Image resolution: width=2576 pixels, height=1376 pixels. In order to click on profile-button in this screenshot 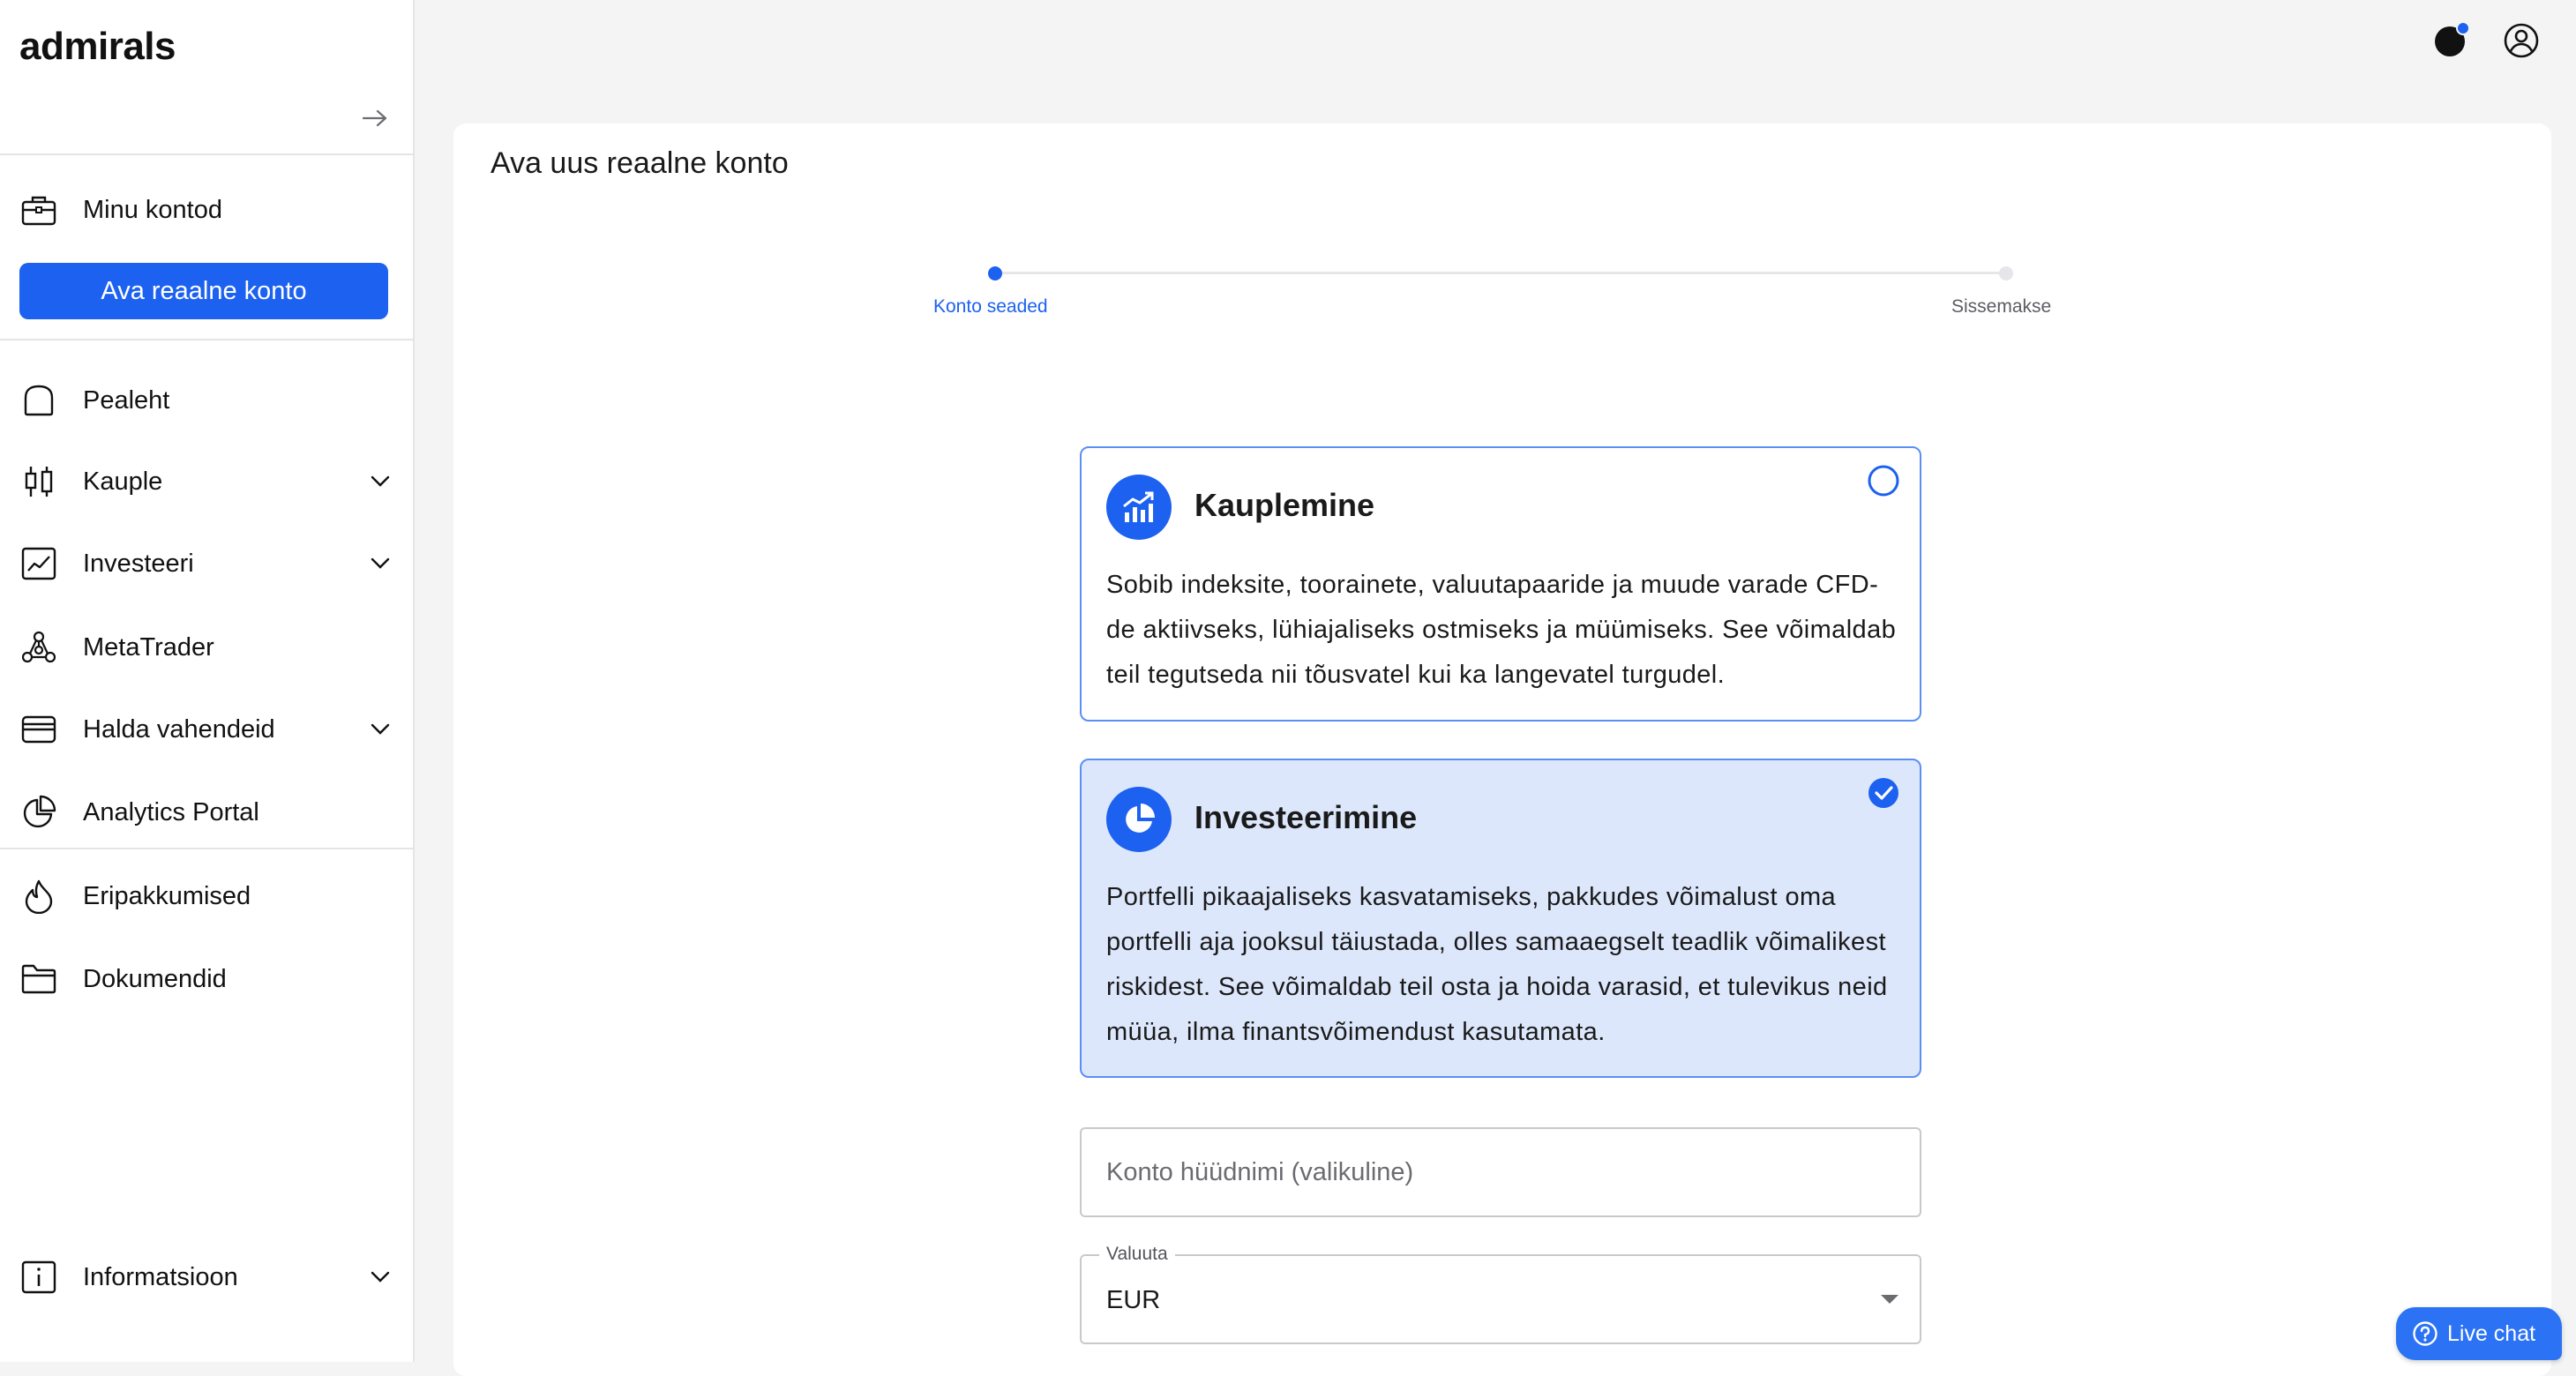, I will do `click(2521, 40)`.